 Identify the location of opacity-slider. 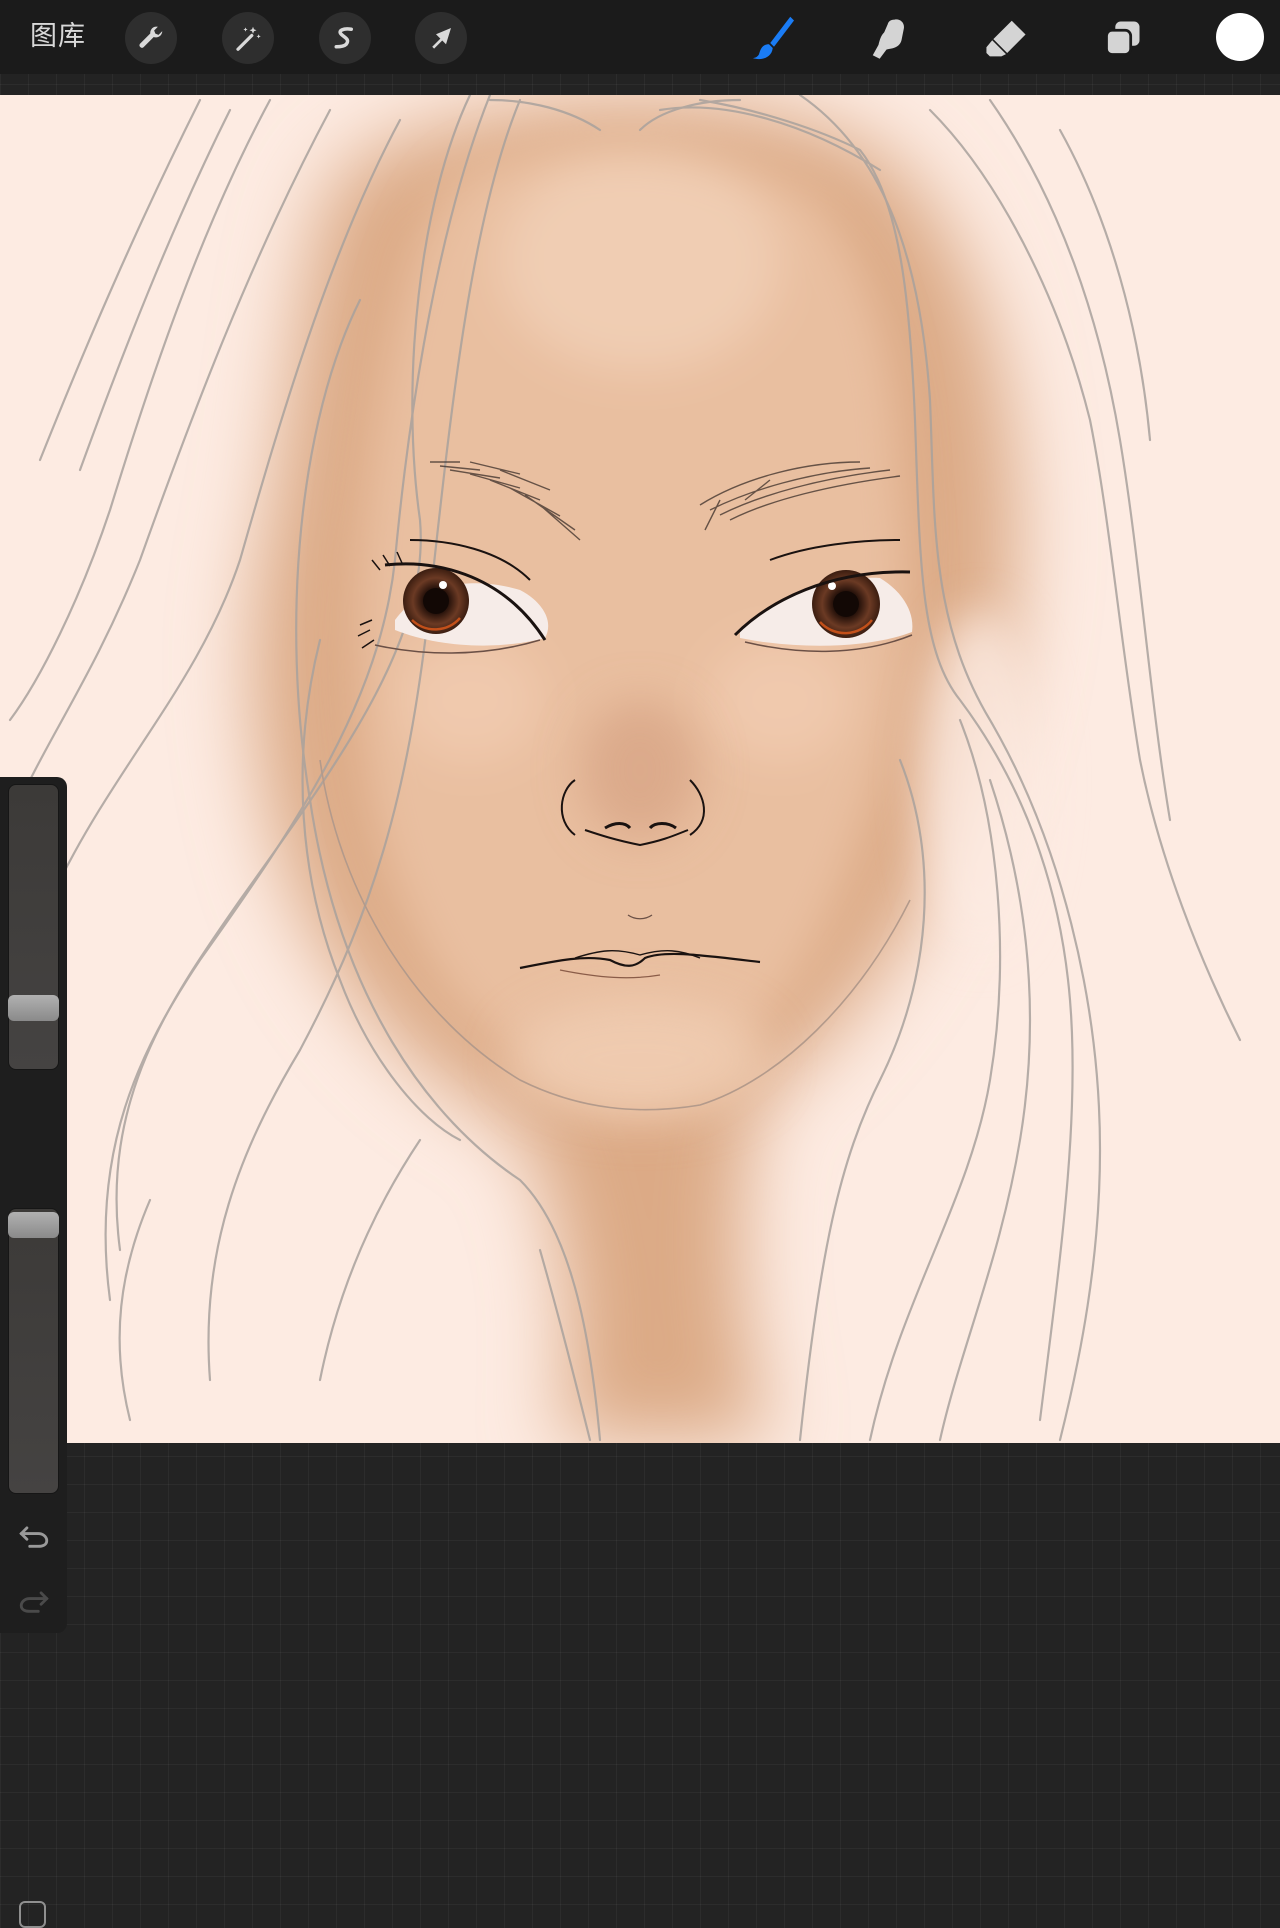
(33, 1351).